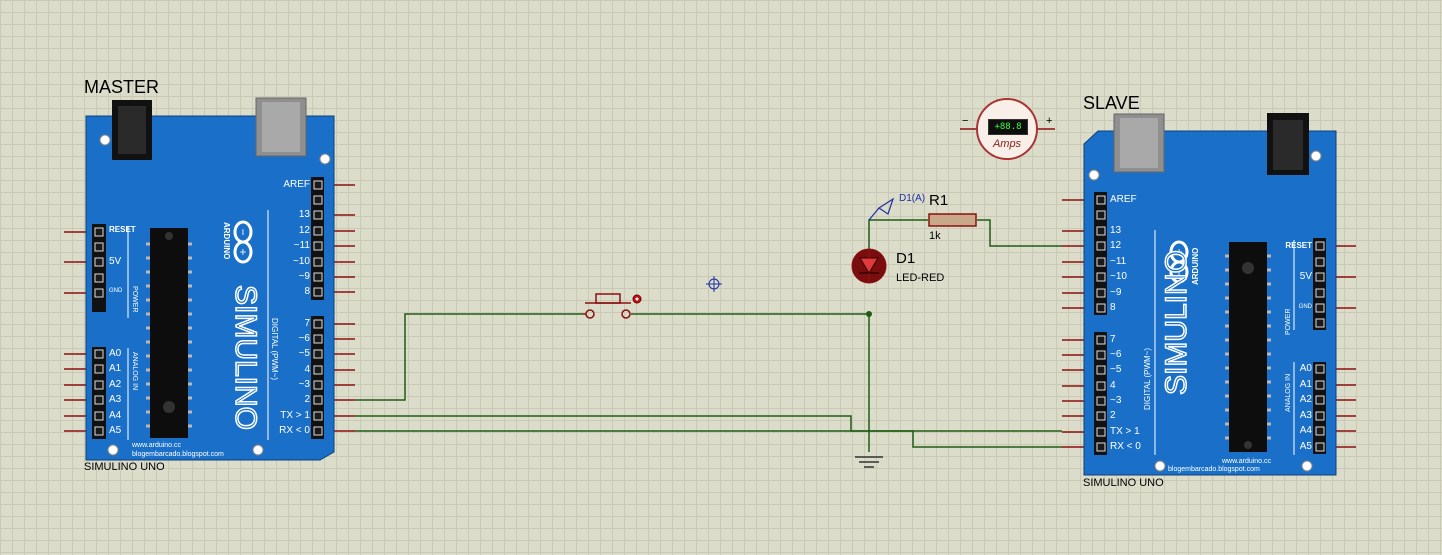 The height and width of the screenshot is (555, 1442). What do you see at coordinates (134, 371) in the screenshot?
I see `master-analog-label: ANALOG IN` at bounding box center [134, 371].